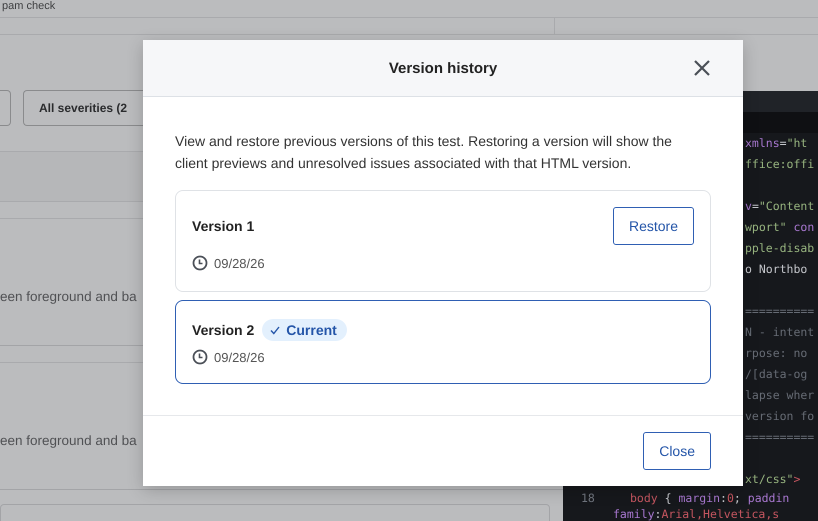  I want to click on filter-button, so click(5, 108).